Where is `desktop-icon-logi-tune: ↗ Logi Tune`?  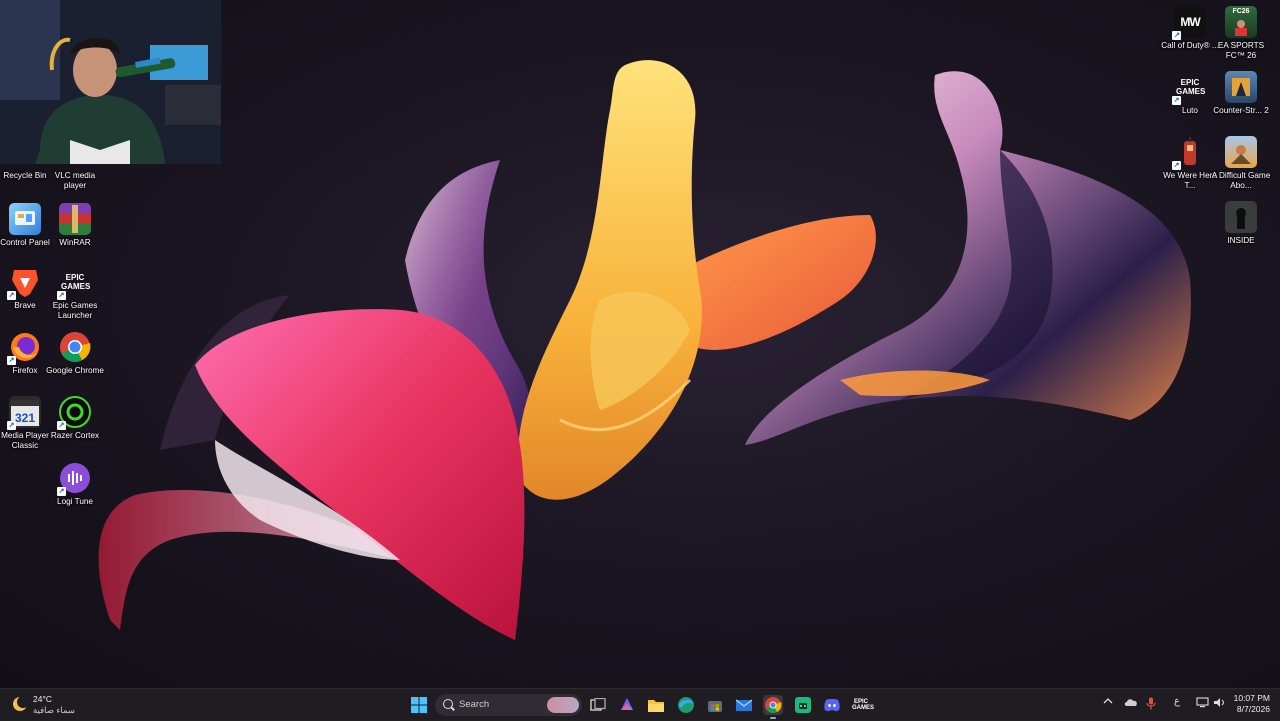
desktop-icon-logi-tune: ↗ Logi Tune is located at coordinates (75, 484).